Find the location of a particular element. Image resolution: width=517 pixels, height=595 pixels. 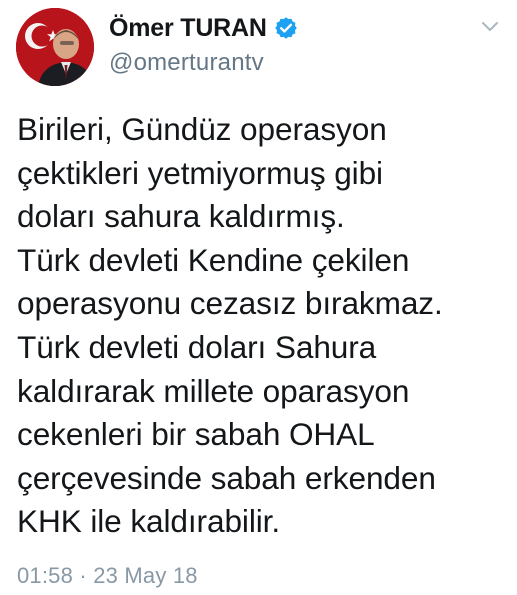

display-name-row: Ömer TURAN is located at coordinates (289, 28).